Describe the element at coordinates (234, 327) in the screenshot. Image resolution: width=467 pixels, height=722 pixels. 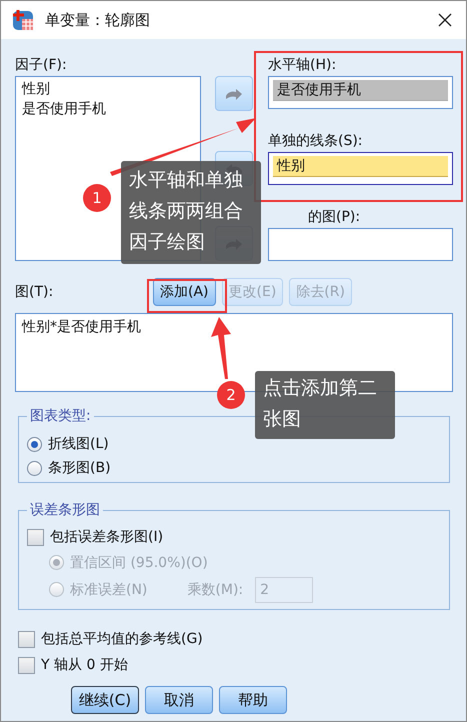
I see `list-item: 性别*是否使用手机` at that location.